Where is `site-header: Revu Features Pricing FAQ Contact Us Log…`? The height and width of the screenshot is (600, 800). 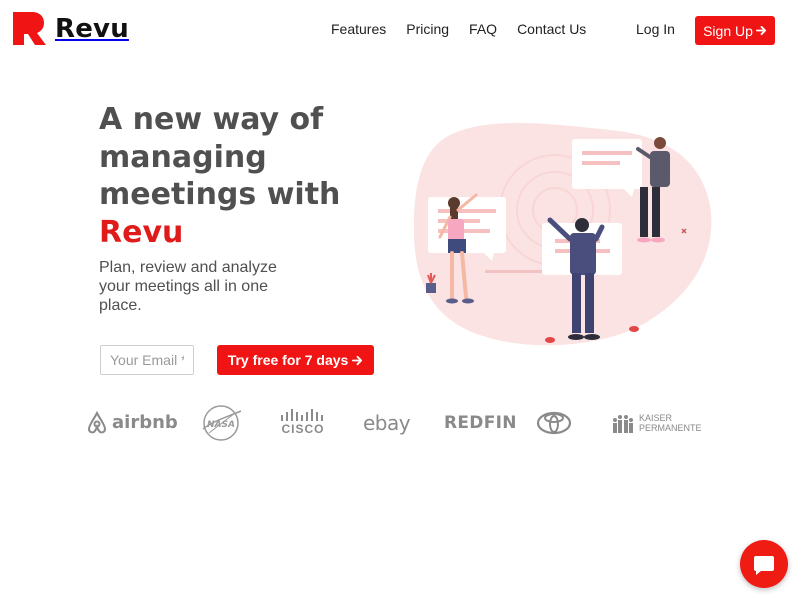 site-header: Revu Features Pricing FAQ Contact Us Log… is located at coordinates (400, 30).